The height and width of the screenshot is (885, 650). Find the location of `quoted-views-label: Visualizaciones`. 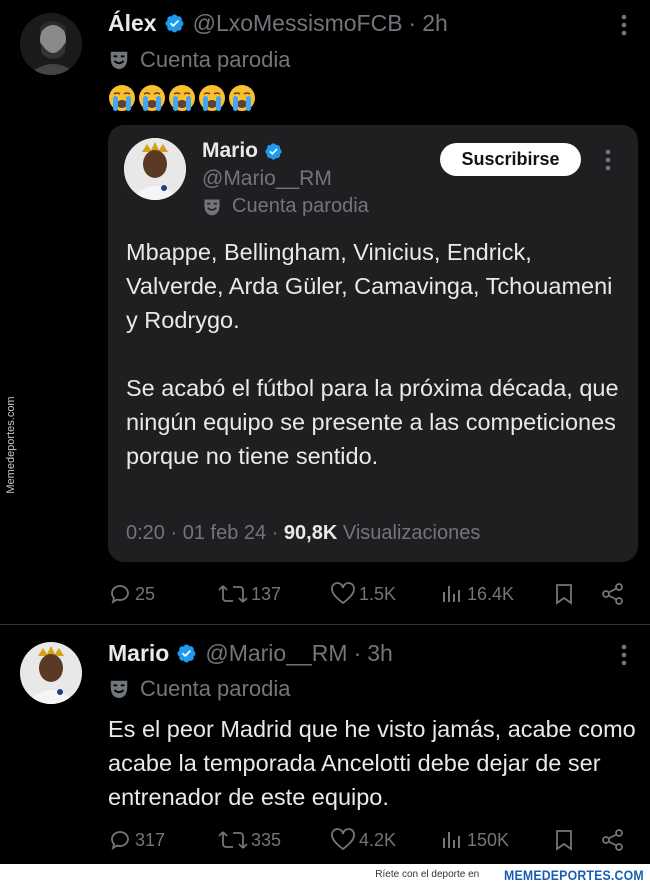

quoted-views-label: Visualizaciones is located at coordinates (411, 533).